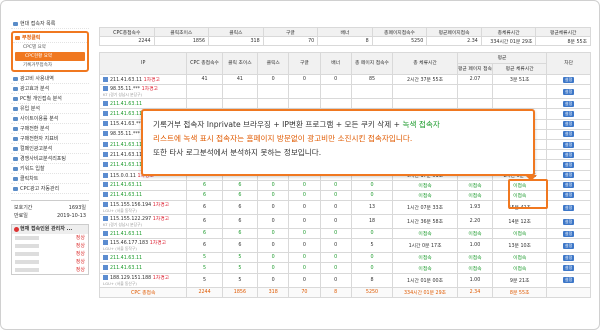 This screenshot has height=330, width=600. I want to click on isp-location: KT (경기 성남시 분당구), so click(123, 95).